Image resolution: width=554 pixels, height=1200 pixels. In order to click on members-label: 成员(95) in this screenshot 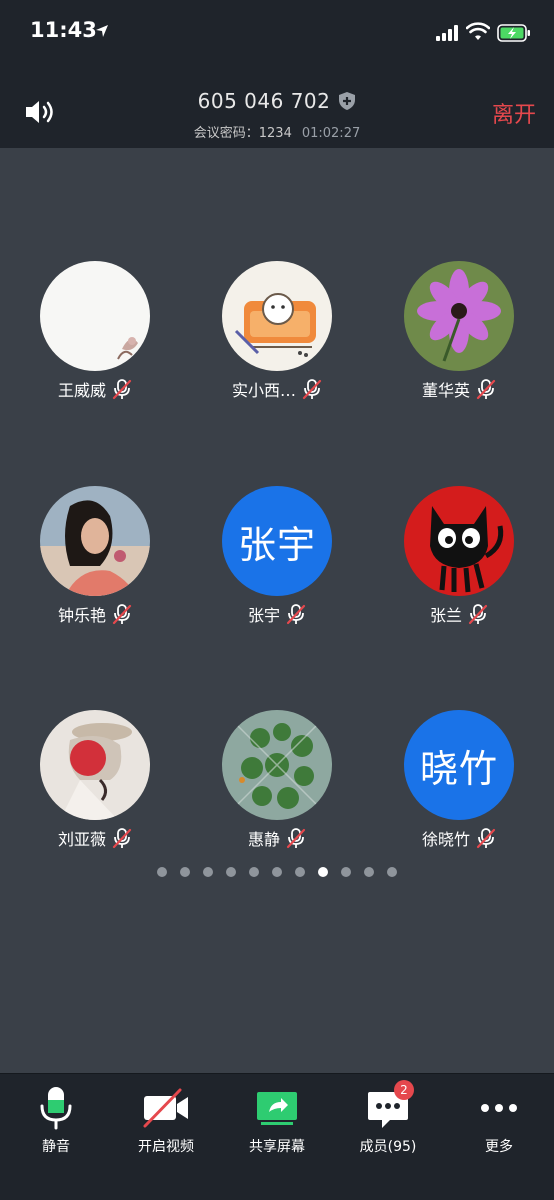, I will do `click(388, 1147)`.